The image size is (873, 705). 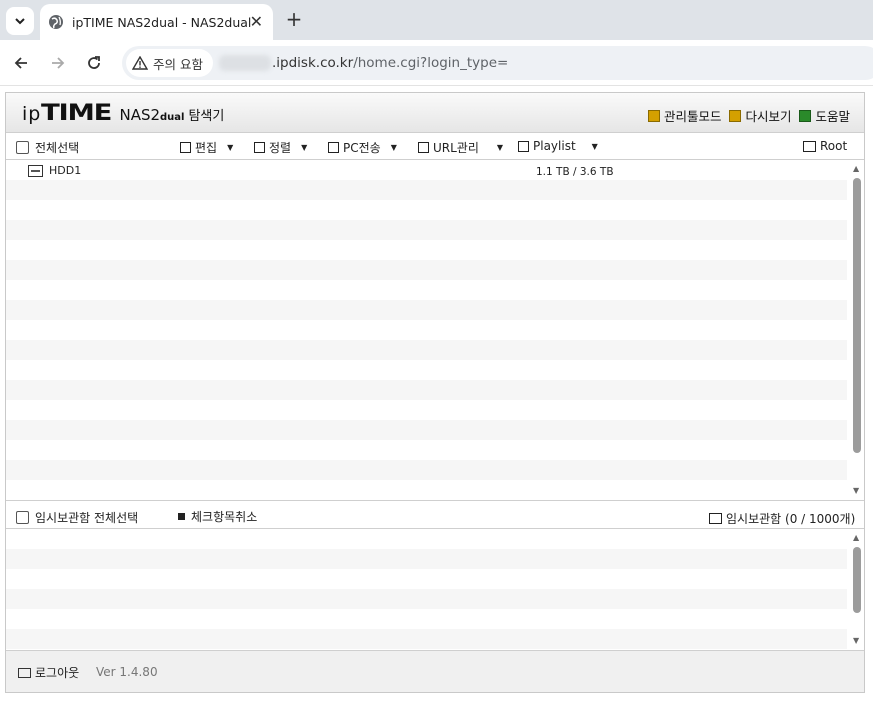 What do you see at coordinates (56, 22) in the screenshot?
I see `globe-icon` at bounding box center [56, 22].